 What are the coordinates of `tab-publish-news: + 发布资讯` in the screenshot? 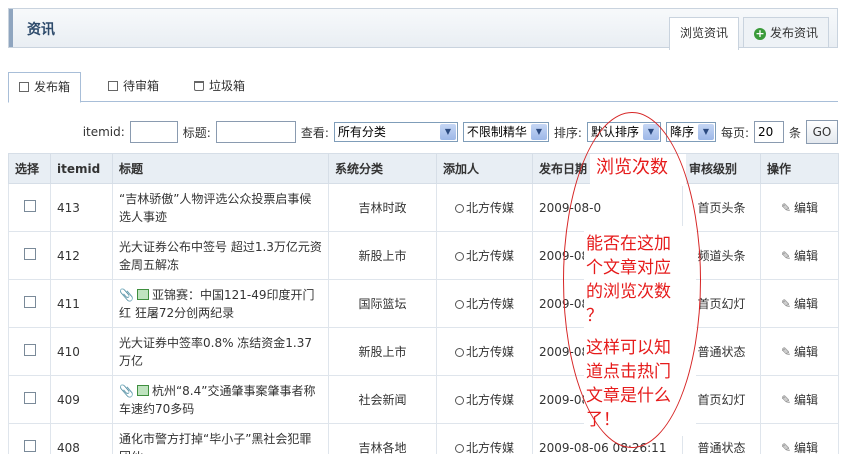 It's located at (785, 32).